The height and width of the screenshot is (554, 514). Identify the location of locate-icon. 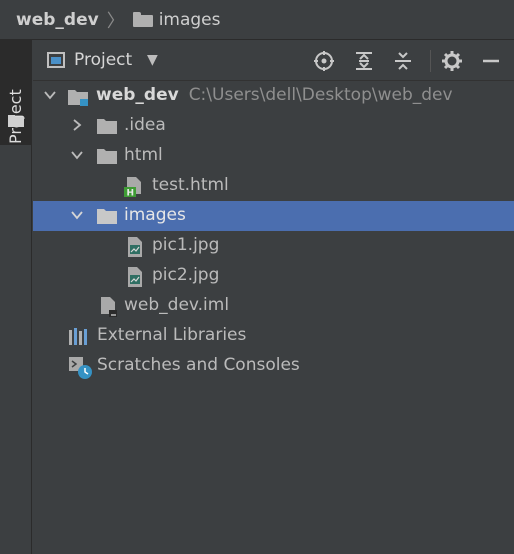
(324, 61).